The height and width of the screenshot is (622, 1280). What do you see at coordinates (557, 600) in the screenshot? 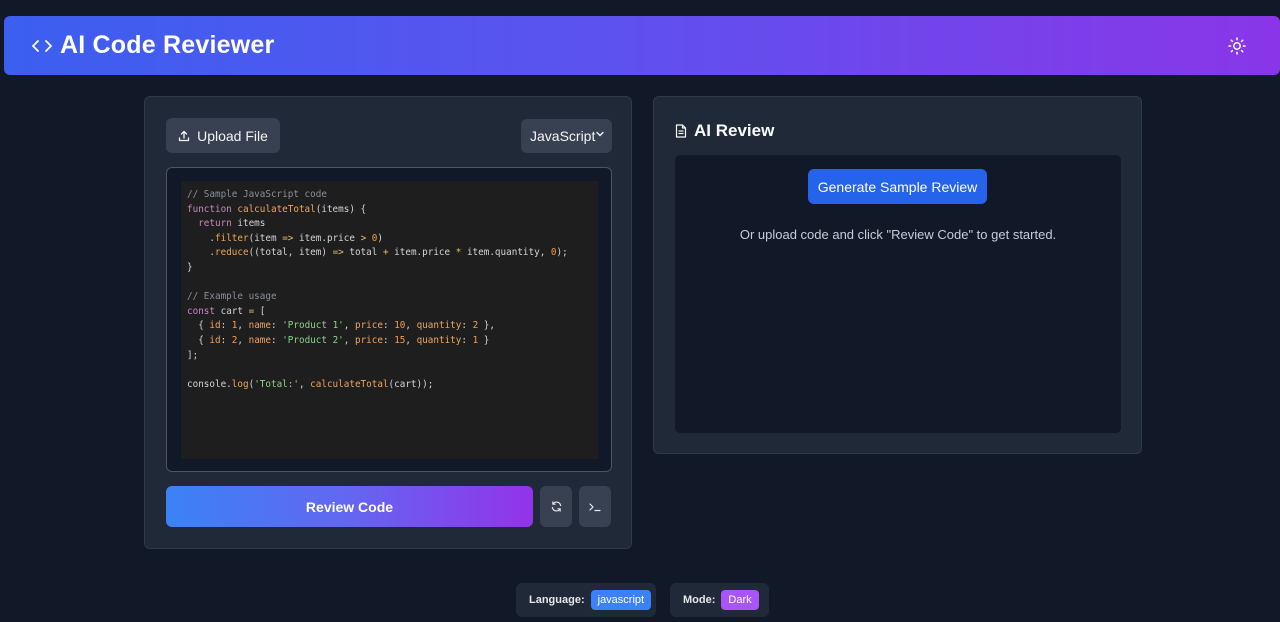
I see `language-status-label: Language:` at bounding box center [557, 600].